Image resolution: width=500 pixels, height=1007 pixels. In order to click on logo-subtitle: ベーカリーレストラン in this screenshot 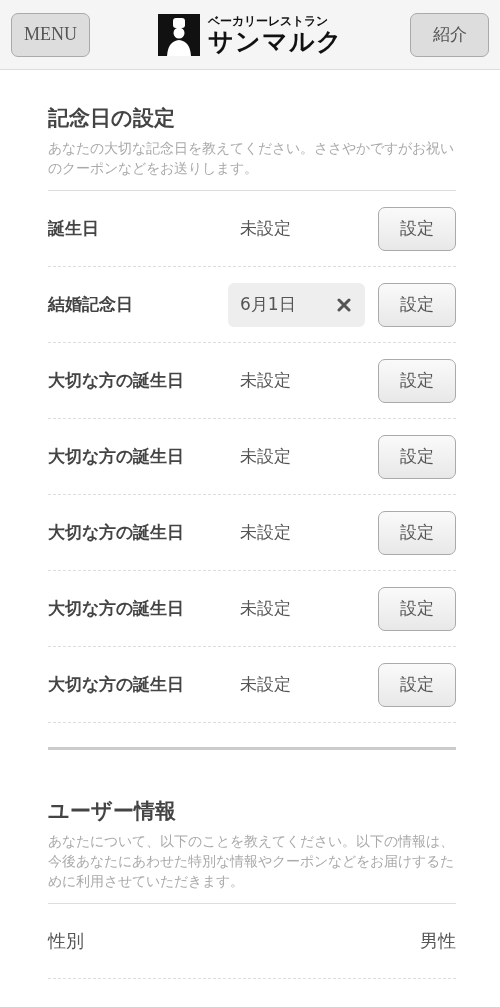, I will do `click(267, 20)`.